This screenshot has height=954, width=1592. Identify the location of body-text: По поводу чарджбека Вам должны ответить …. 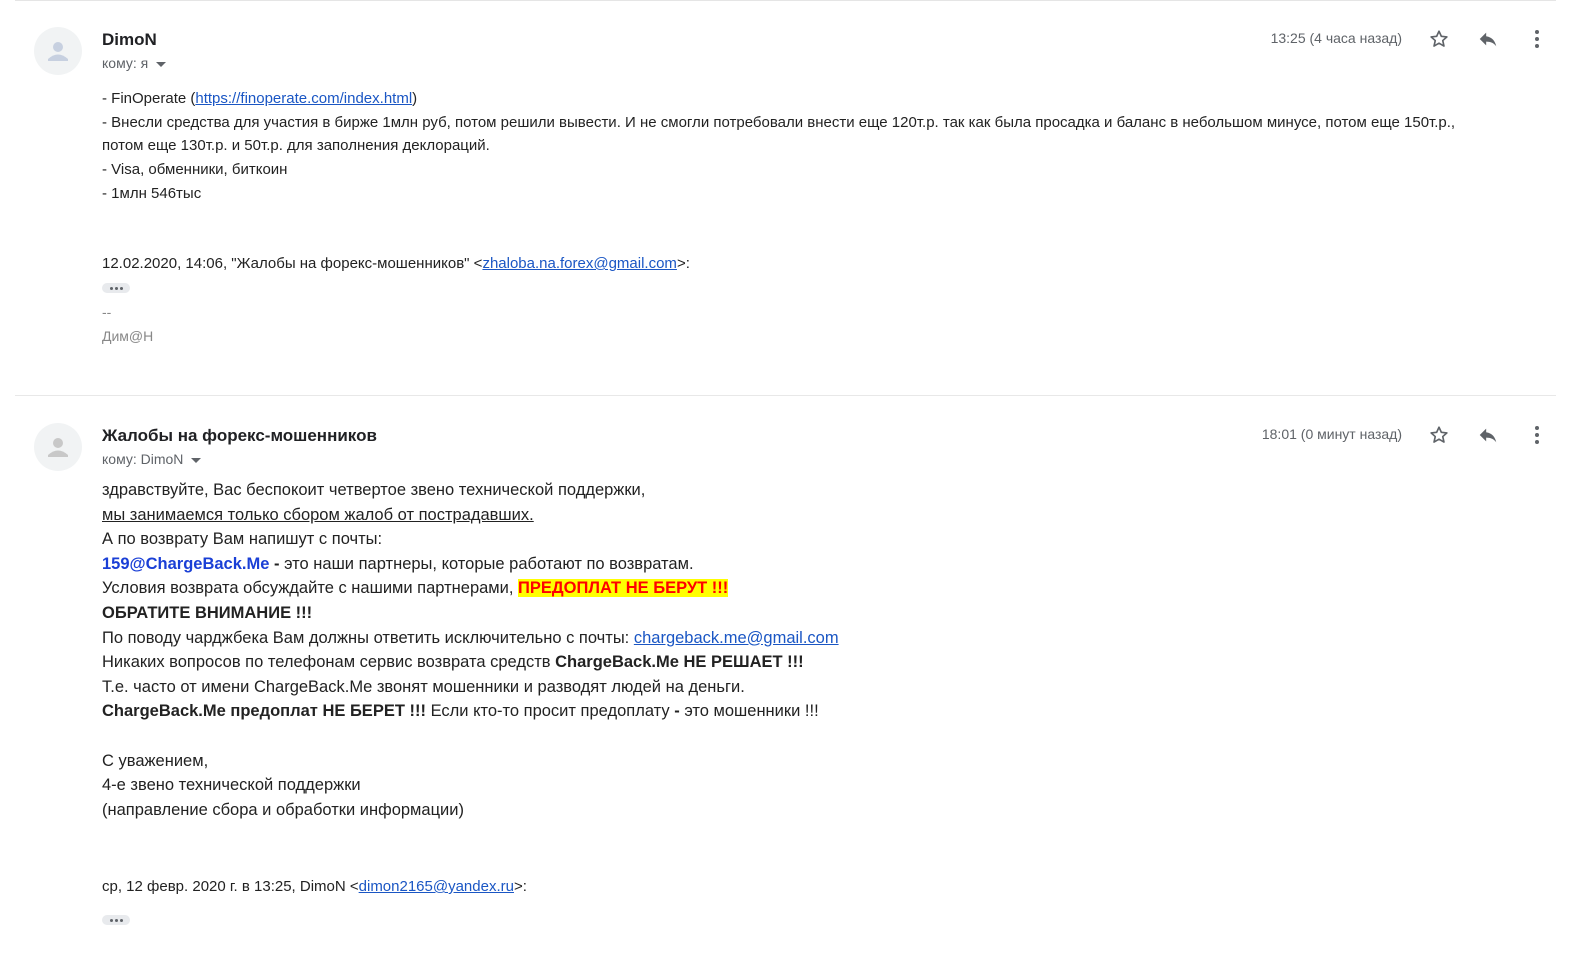
(368, 637).